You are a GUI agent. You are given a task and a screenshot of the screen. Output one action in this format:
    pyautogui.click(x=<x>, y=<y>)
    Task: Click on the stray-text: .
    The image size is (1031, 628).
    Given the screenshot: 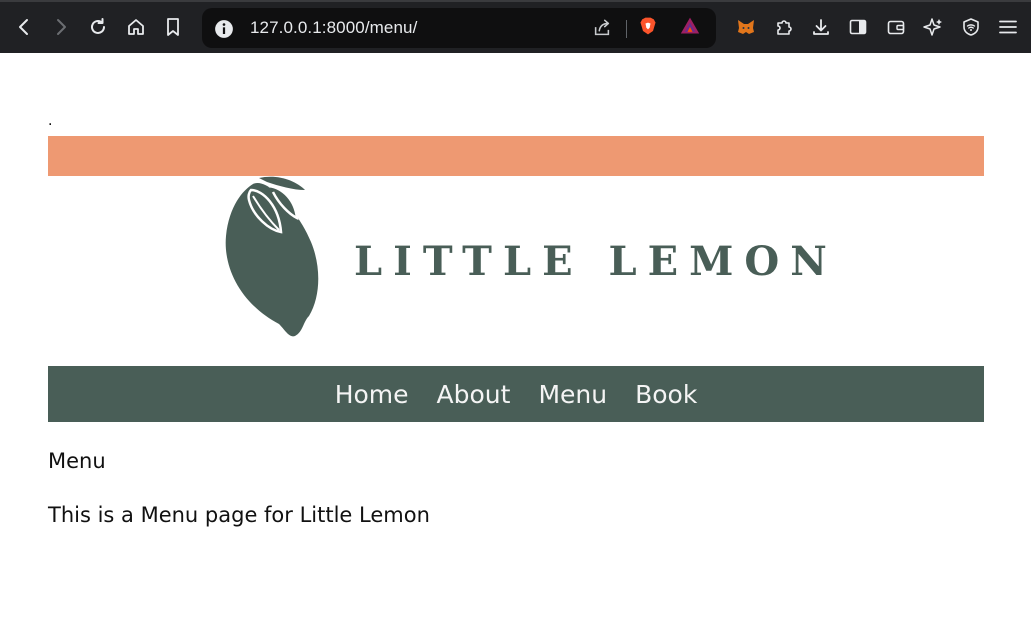 What is the action you would take?
    pyautogui.click(x=50, y=121)
    